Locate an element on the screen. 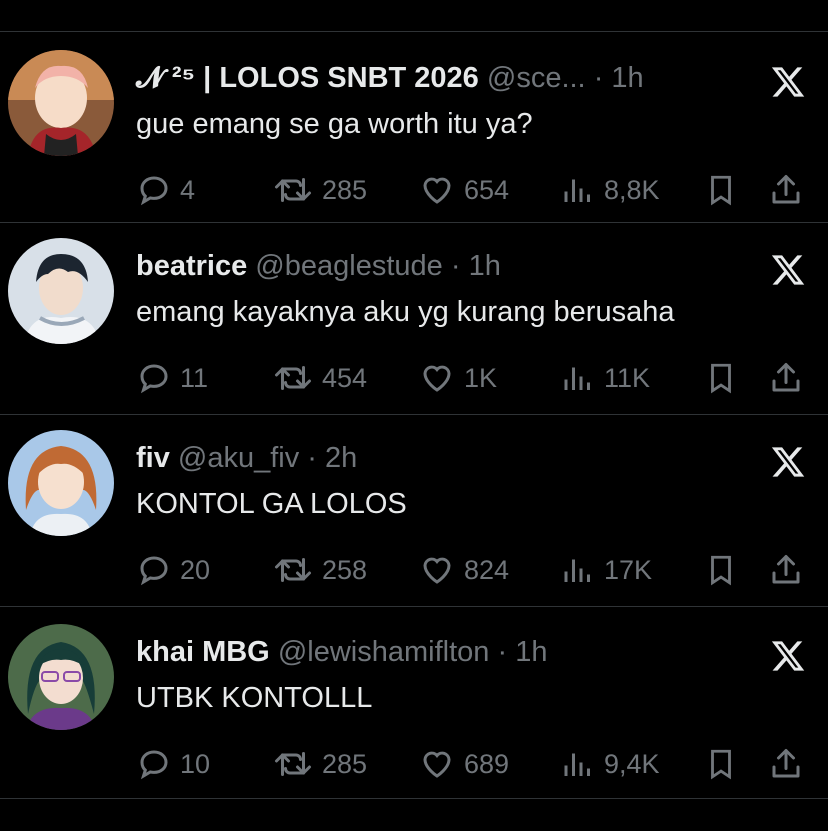  tweet-header: fiv @aku_fiv · 2h is located at coordinates (246, 458).